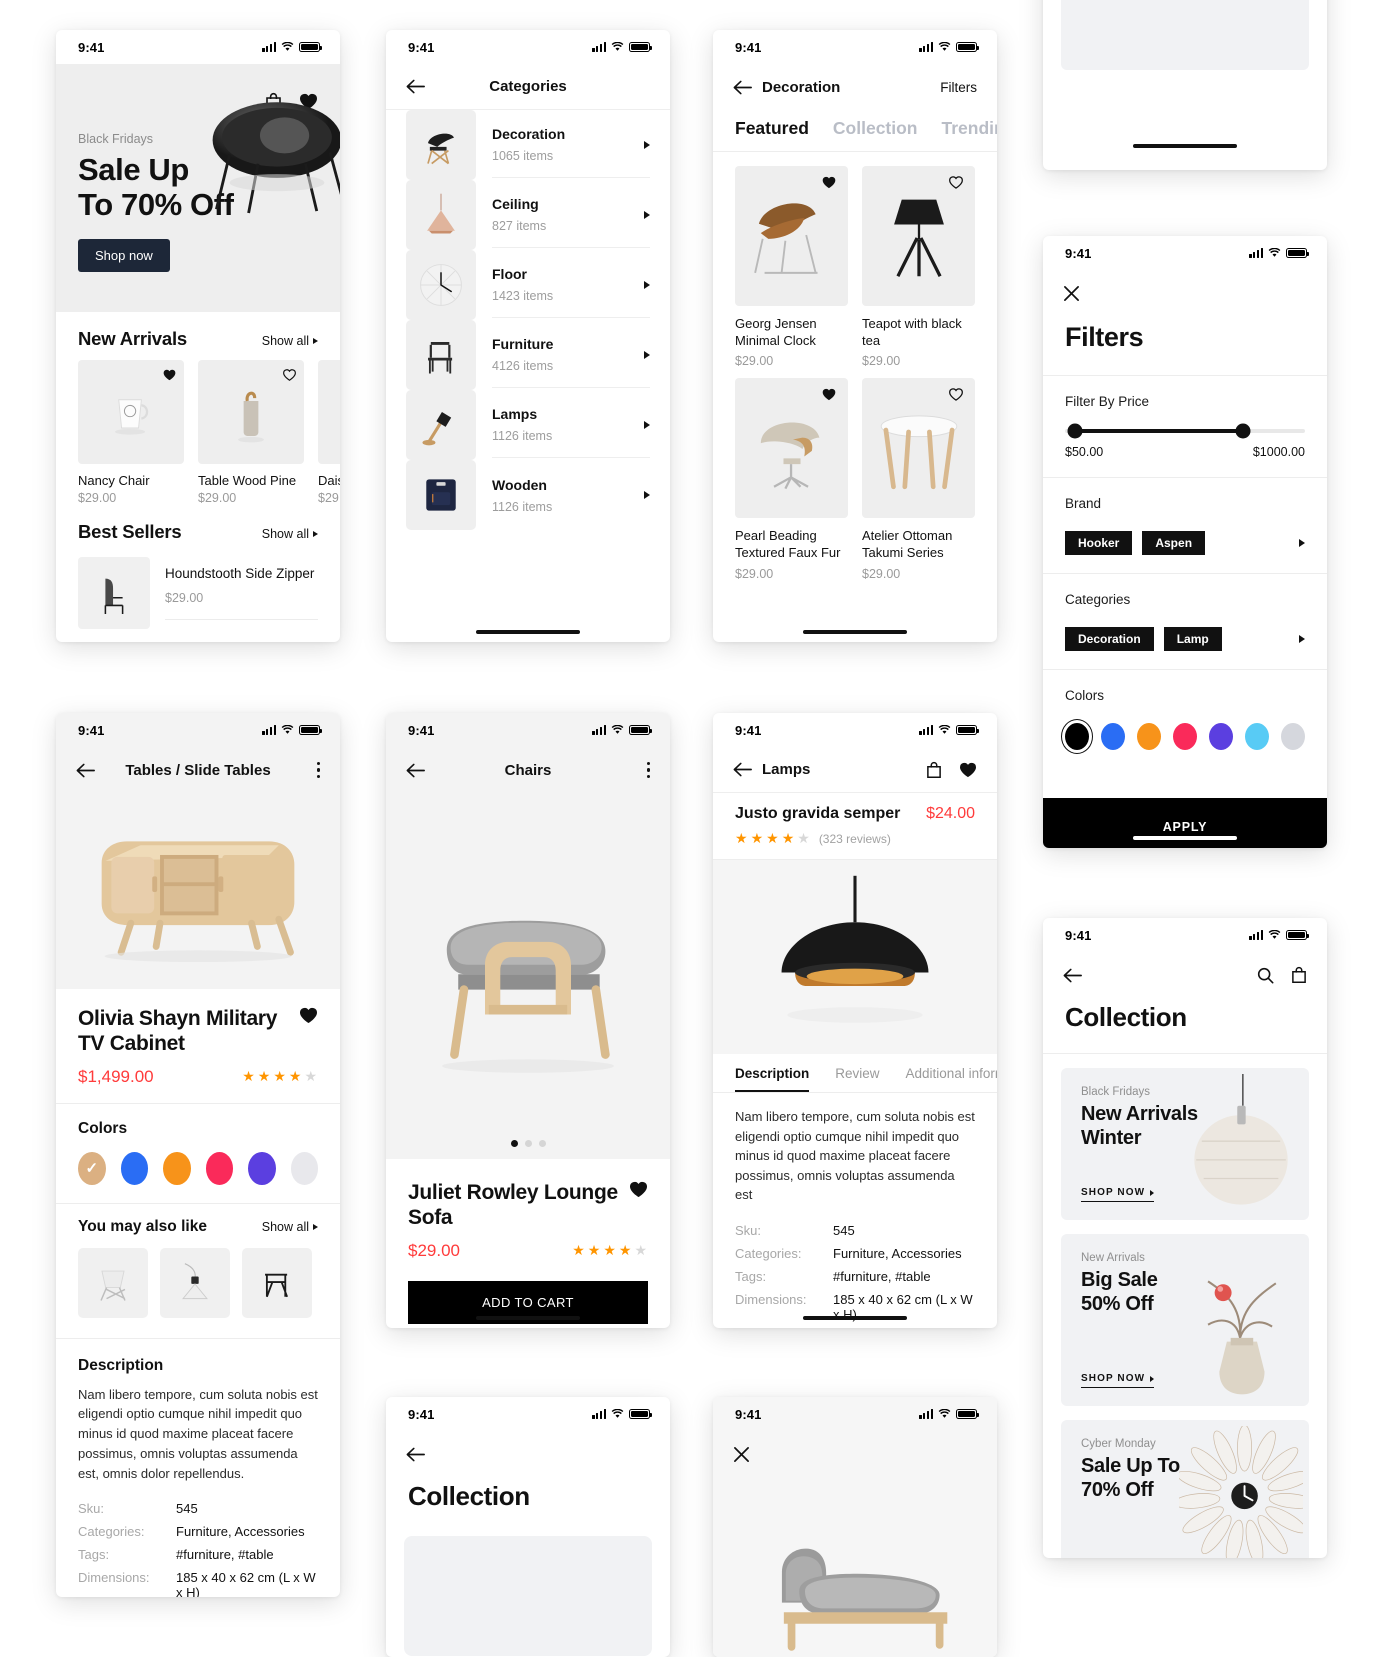 Image resolution: width=1400 pixels, height=1657 pixels. I want to click on product-title-block: Juliet Rowley Lounge Sofa $29.00 ★ ★ ★ ★ ★, so click(528, 1218).